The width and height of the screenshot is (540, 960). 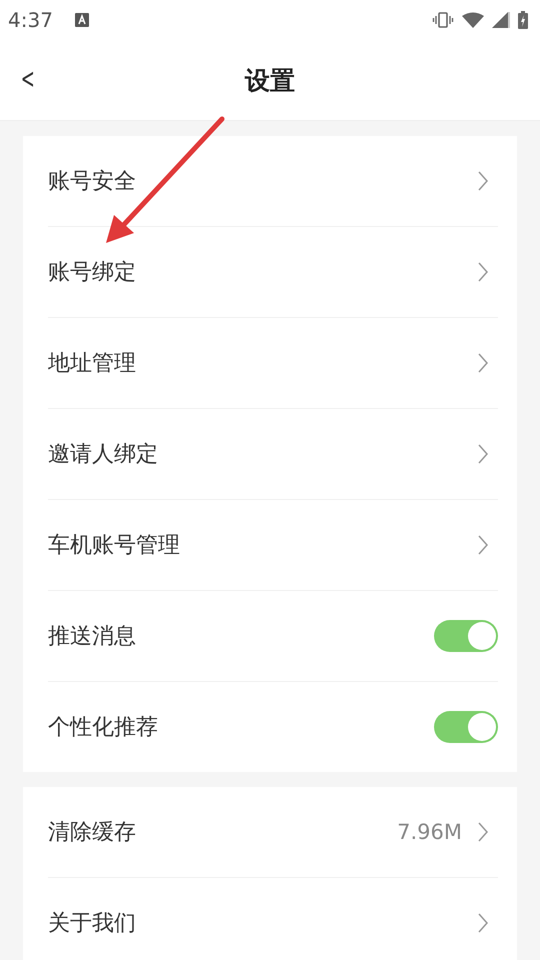 I want to click on settings-row: 推送消息, so click(x=273, y=636).